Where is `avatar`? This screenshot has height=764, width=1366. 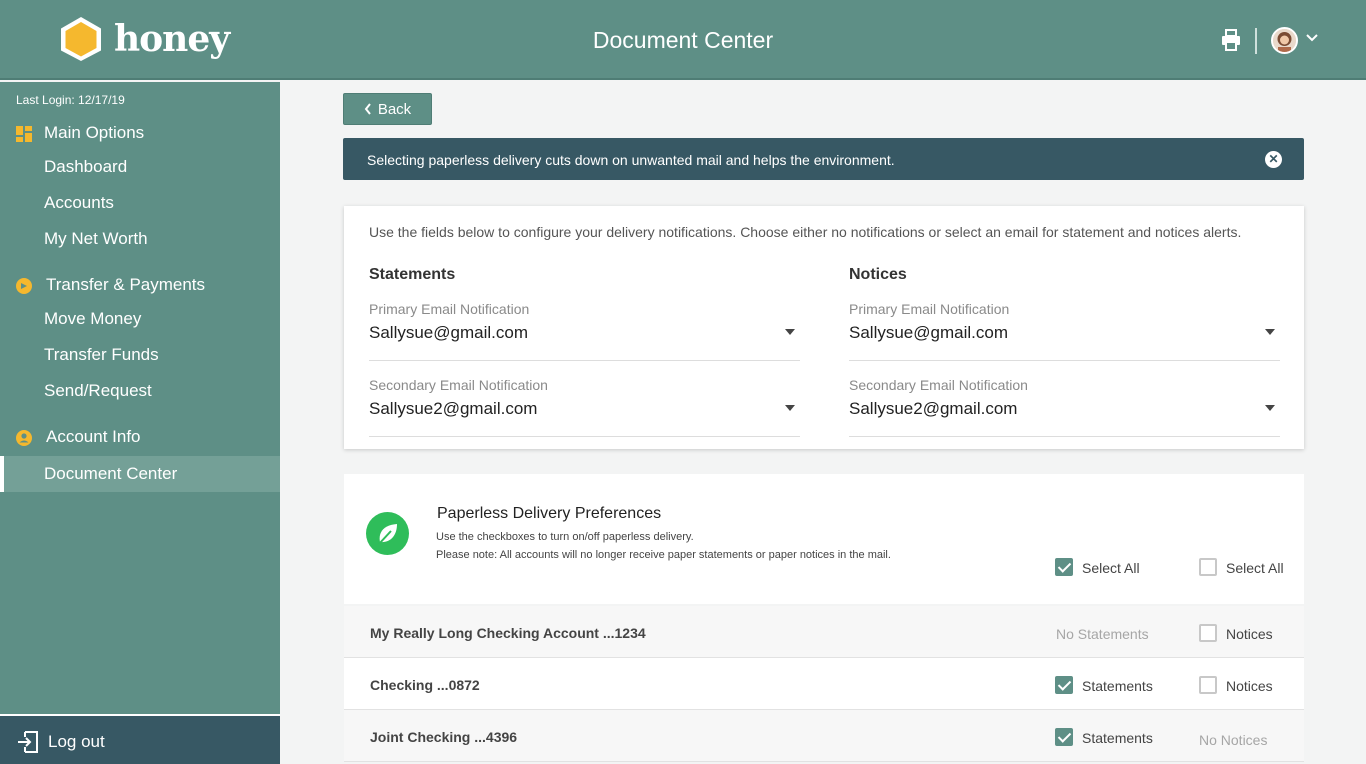 avatar is located at coordinates (1284, 40).